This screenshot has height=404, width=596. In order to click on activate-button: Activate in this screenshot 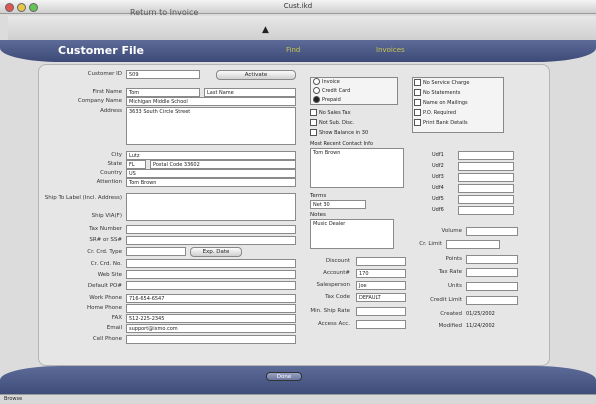, I will do `click(256, 75)`.